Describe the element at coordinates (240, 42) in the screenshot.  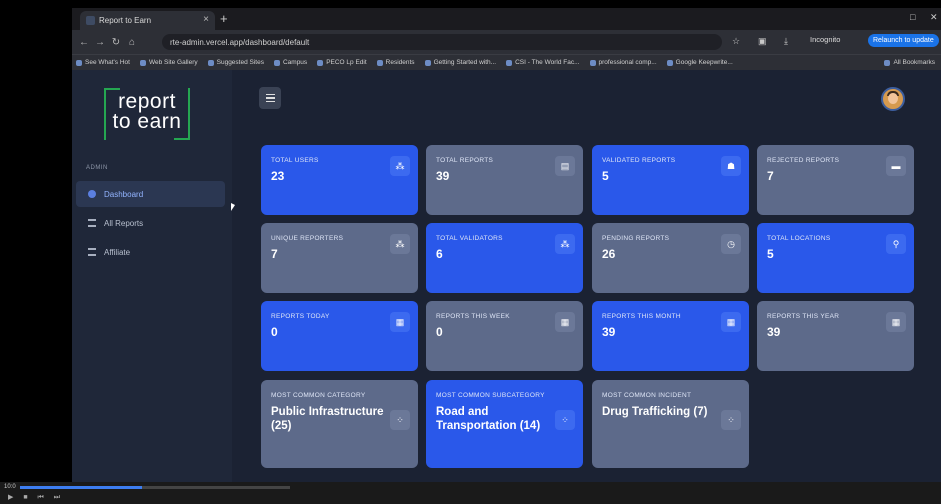
I see `url-text: rte-admin.vercel.app/dashboard/default` at that location.